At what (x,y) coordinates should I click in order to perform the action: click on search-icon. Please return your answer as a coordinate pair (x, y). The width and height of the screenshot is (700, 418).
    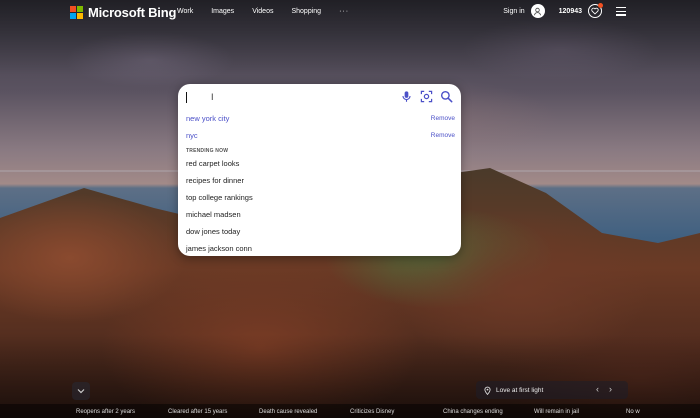
    Looking at the image, I should click on (446, 96).